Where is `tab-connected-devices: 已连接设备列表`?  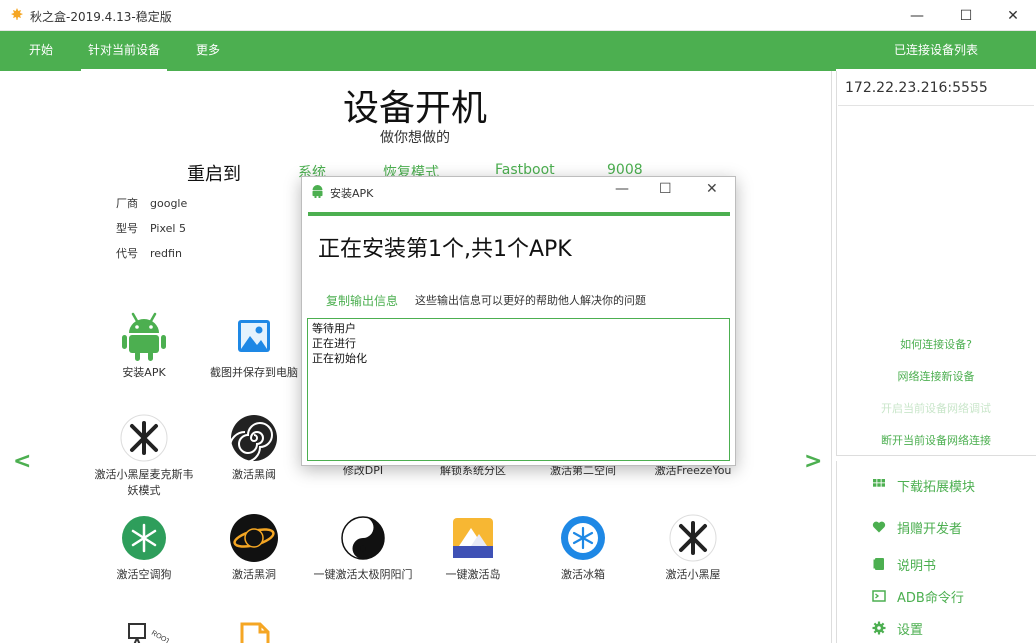
tab-connected-devices: 已连接设备列表 is located at coordinates (936, 51).